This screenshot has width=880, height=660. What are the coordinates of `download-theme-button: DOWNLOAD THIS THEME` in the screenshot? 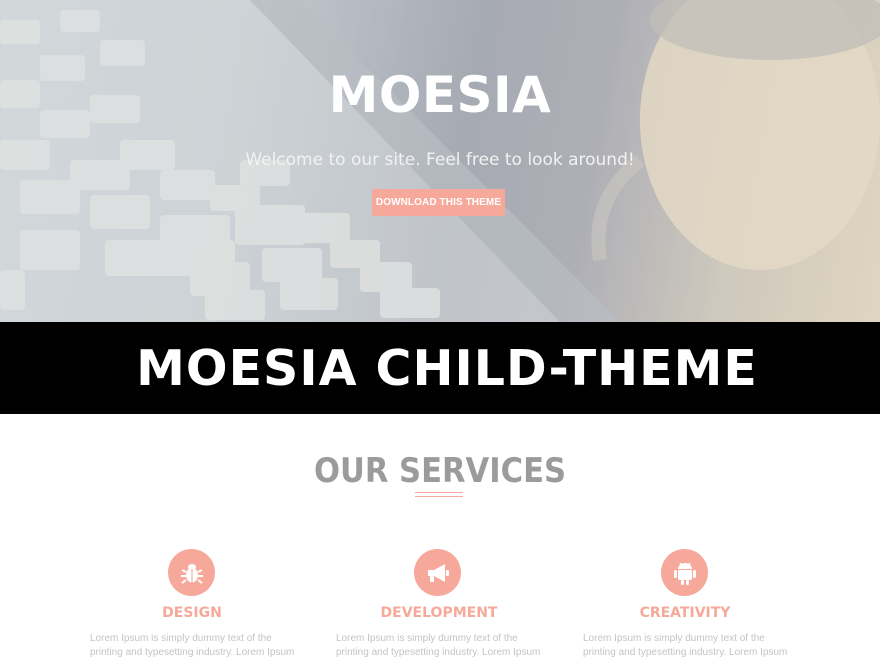 It's located at (438, 202).